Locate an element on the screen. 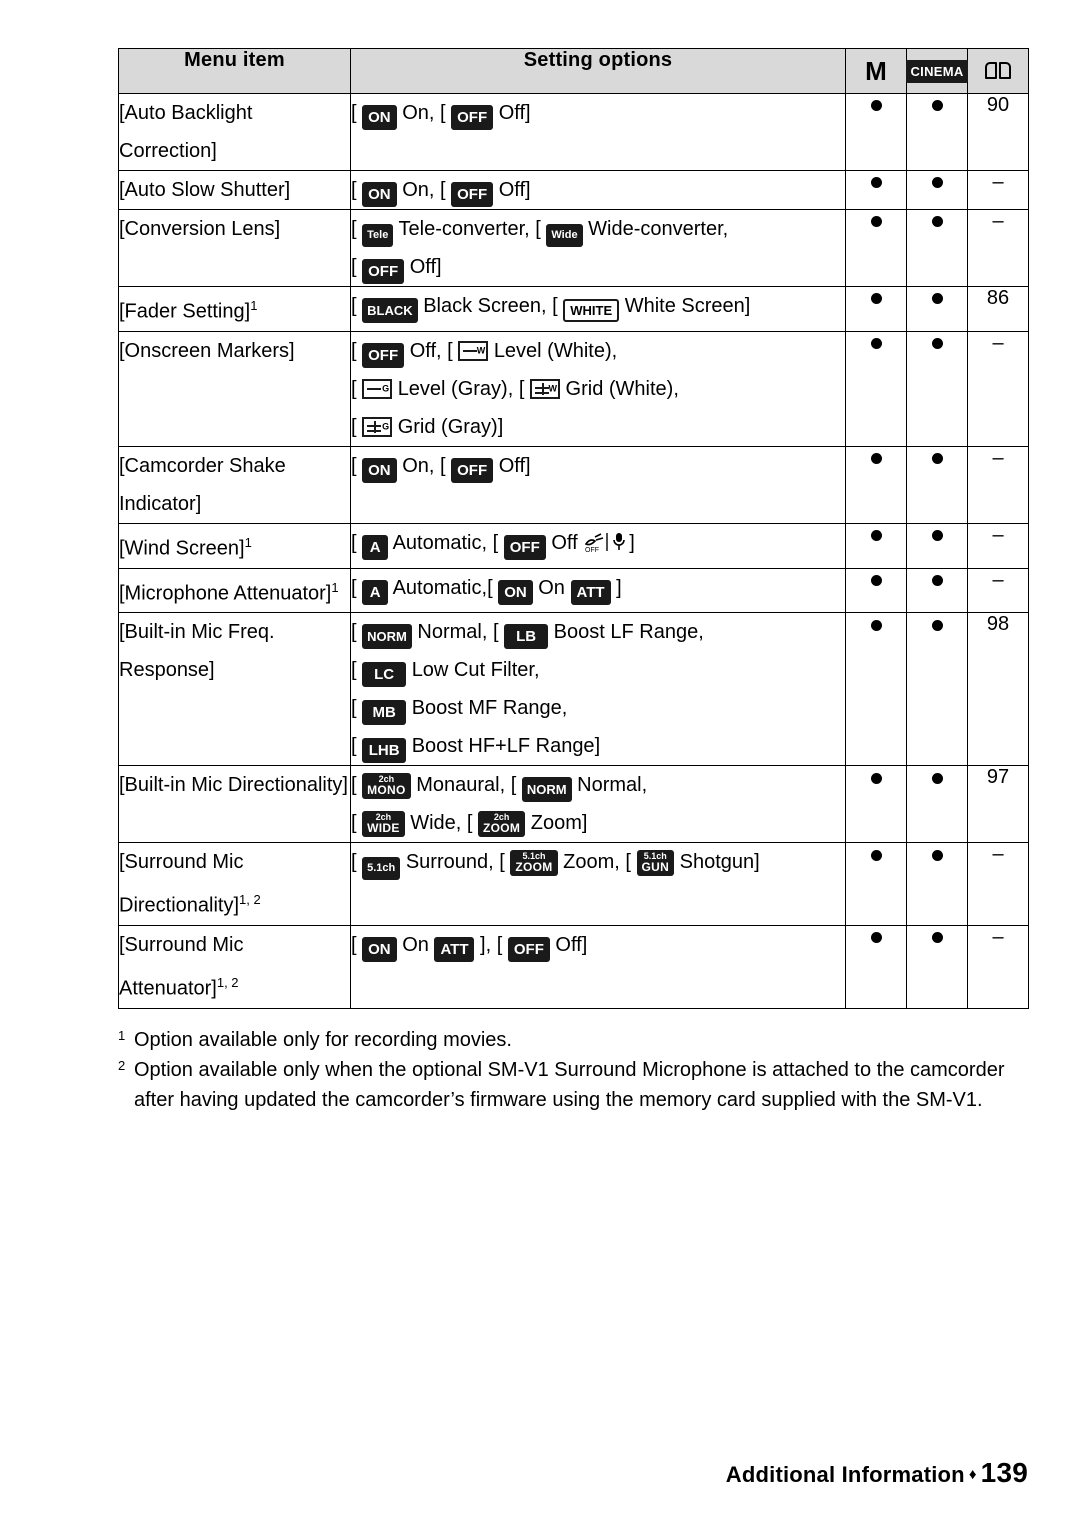 This screenshot has height=1521, width=1080. option-label-boost-lf: Boost LF Range, is located at coordinates (628, 632).